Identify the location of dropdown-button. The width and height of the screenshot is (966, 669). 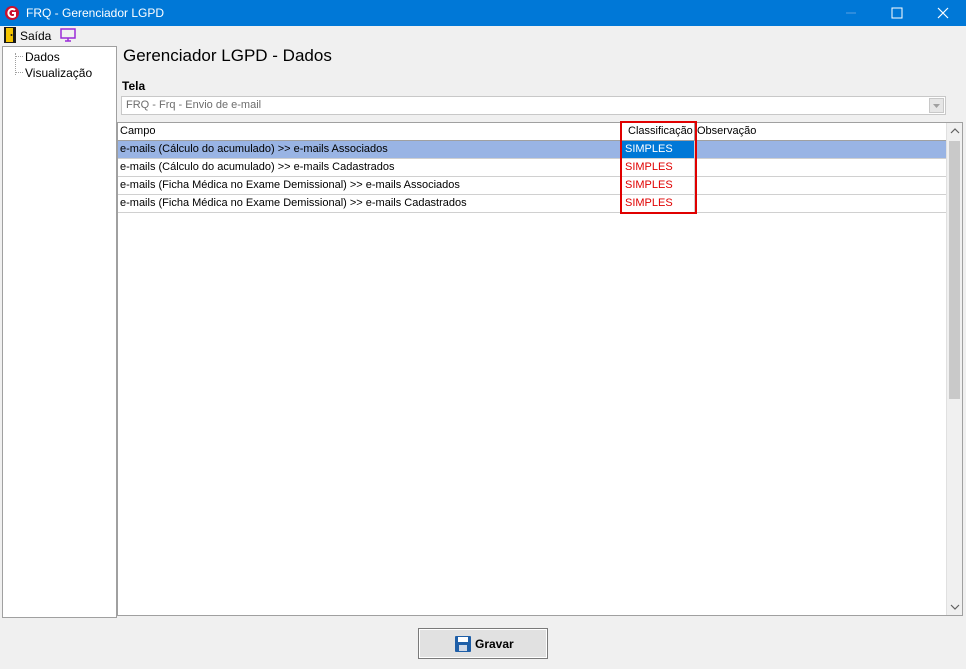
(936, 105).